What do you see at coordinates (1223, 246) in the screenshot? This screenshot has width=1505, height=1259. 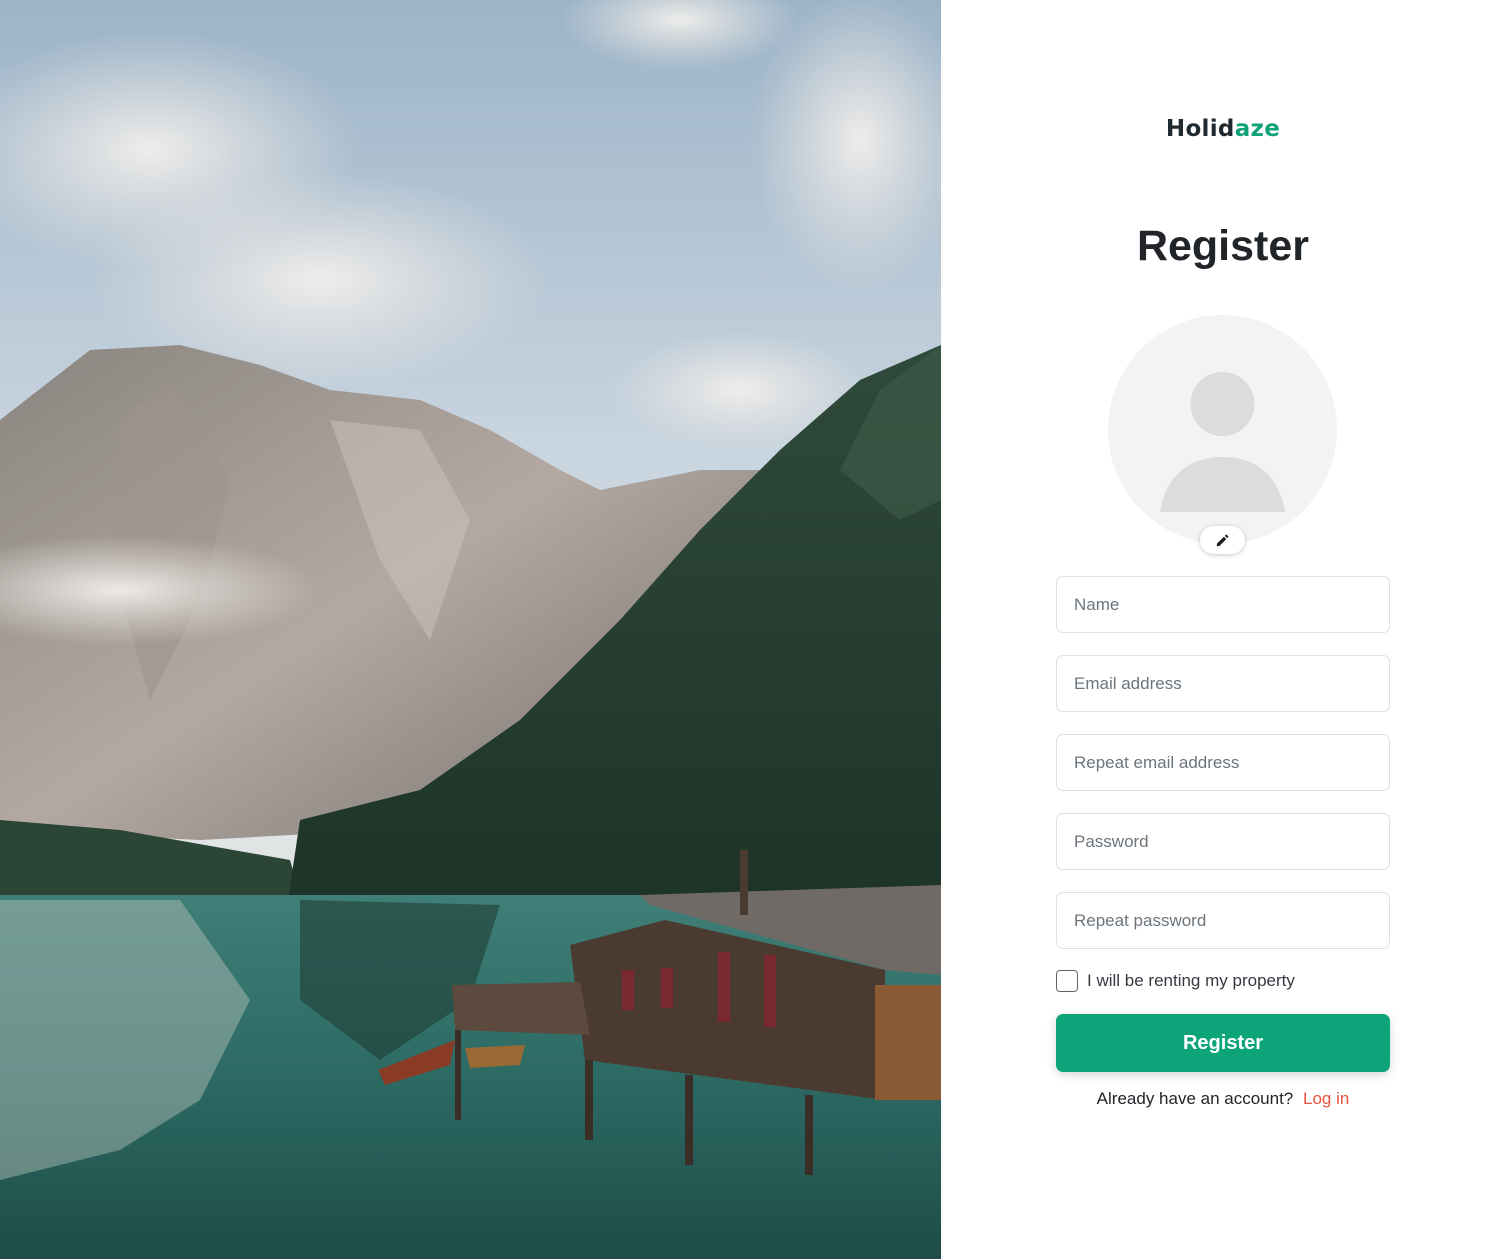 I see `page-title: Register` at bounding box center [1223, 246].